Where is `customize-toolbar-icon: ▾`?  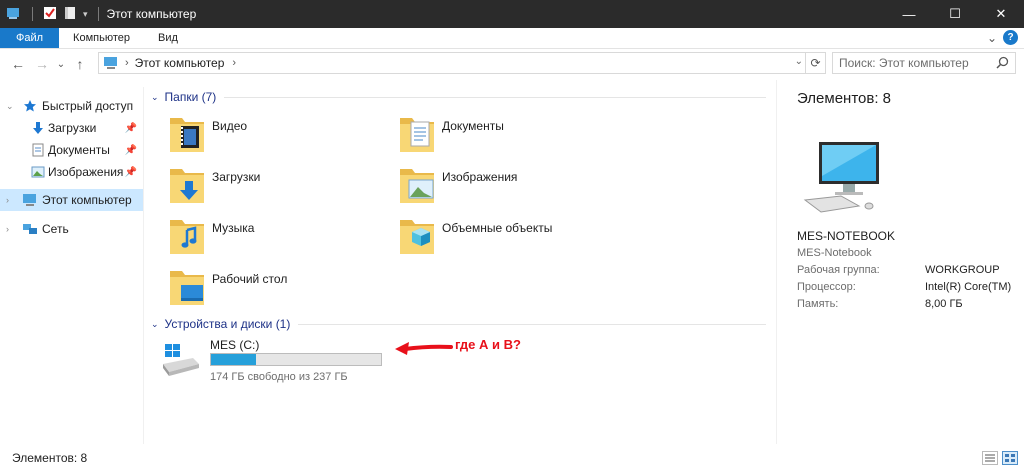 customize-toolbar-icon: ▾ is located at coordinates (85, 14).